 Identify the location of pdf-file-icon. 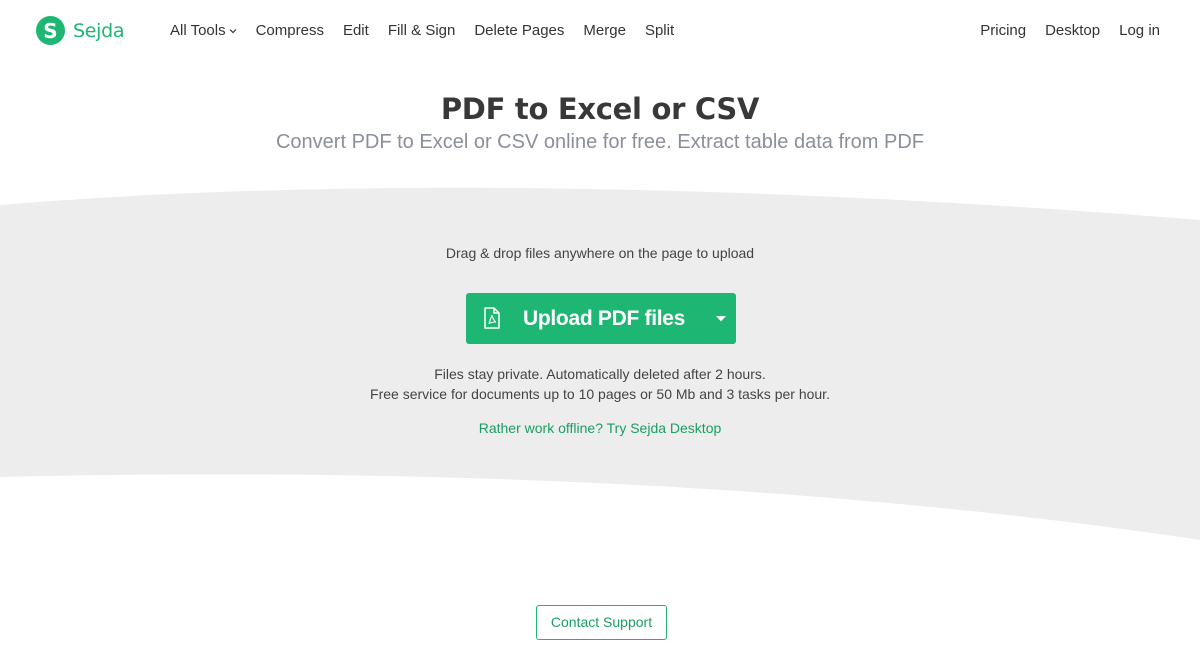
(492, 318).